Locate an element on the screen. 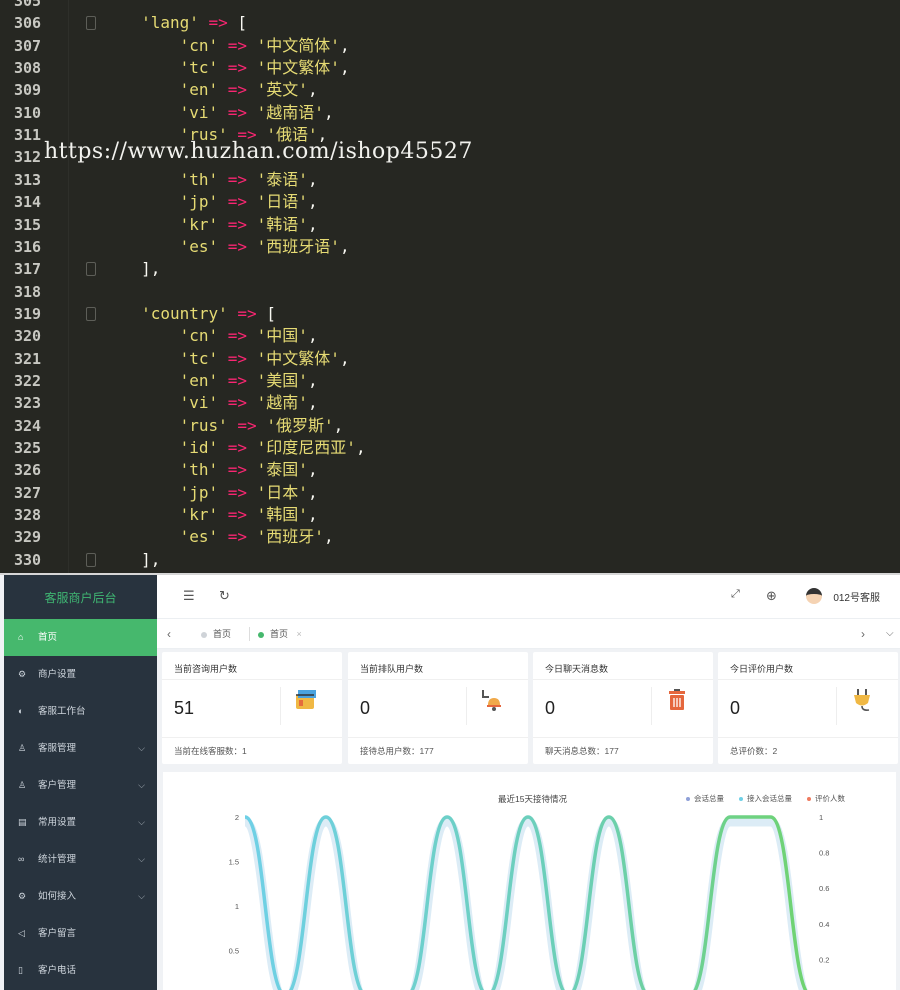  y-right-tick-label: 0.4 is located at coordinates (824, 924).